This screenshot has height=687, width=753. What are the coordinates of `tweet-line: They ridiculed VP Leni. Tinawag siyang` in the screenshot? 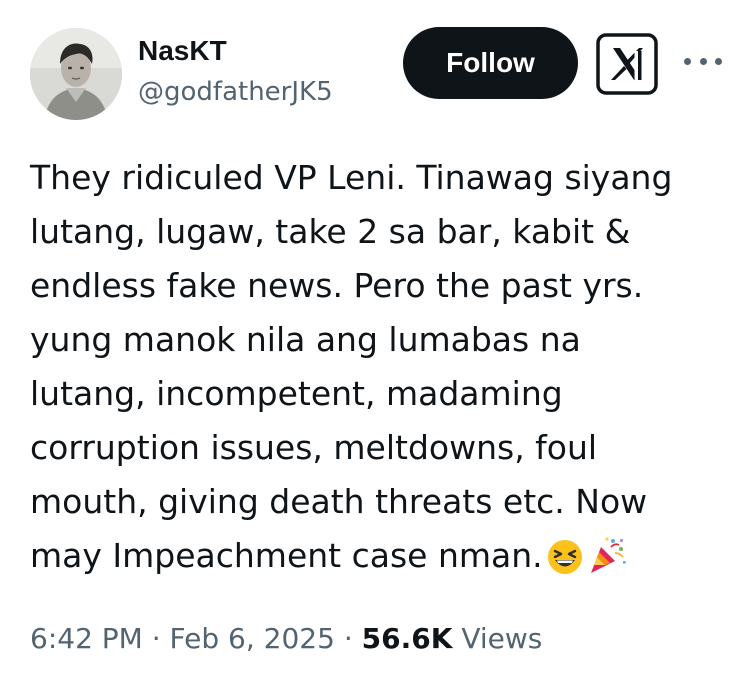 It's located at (351, 177).